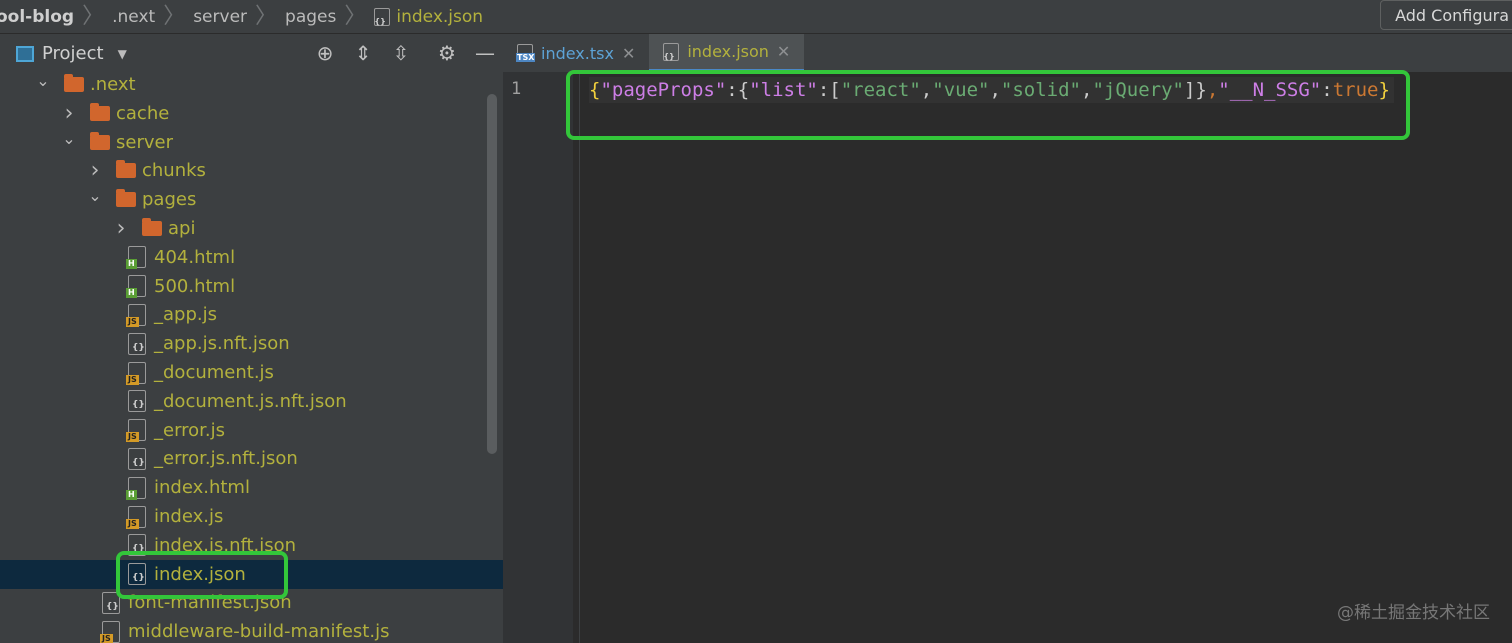 This screenshot has width=1512, height=643. What do you see at coordinates (251, 516) in the screenshot?
I see `tree-item: JS index.js` at bounding box center [251, 516].